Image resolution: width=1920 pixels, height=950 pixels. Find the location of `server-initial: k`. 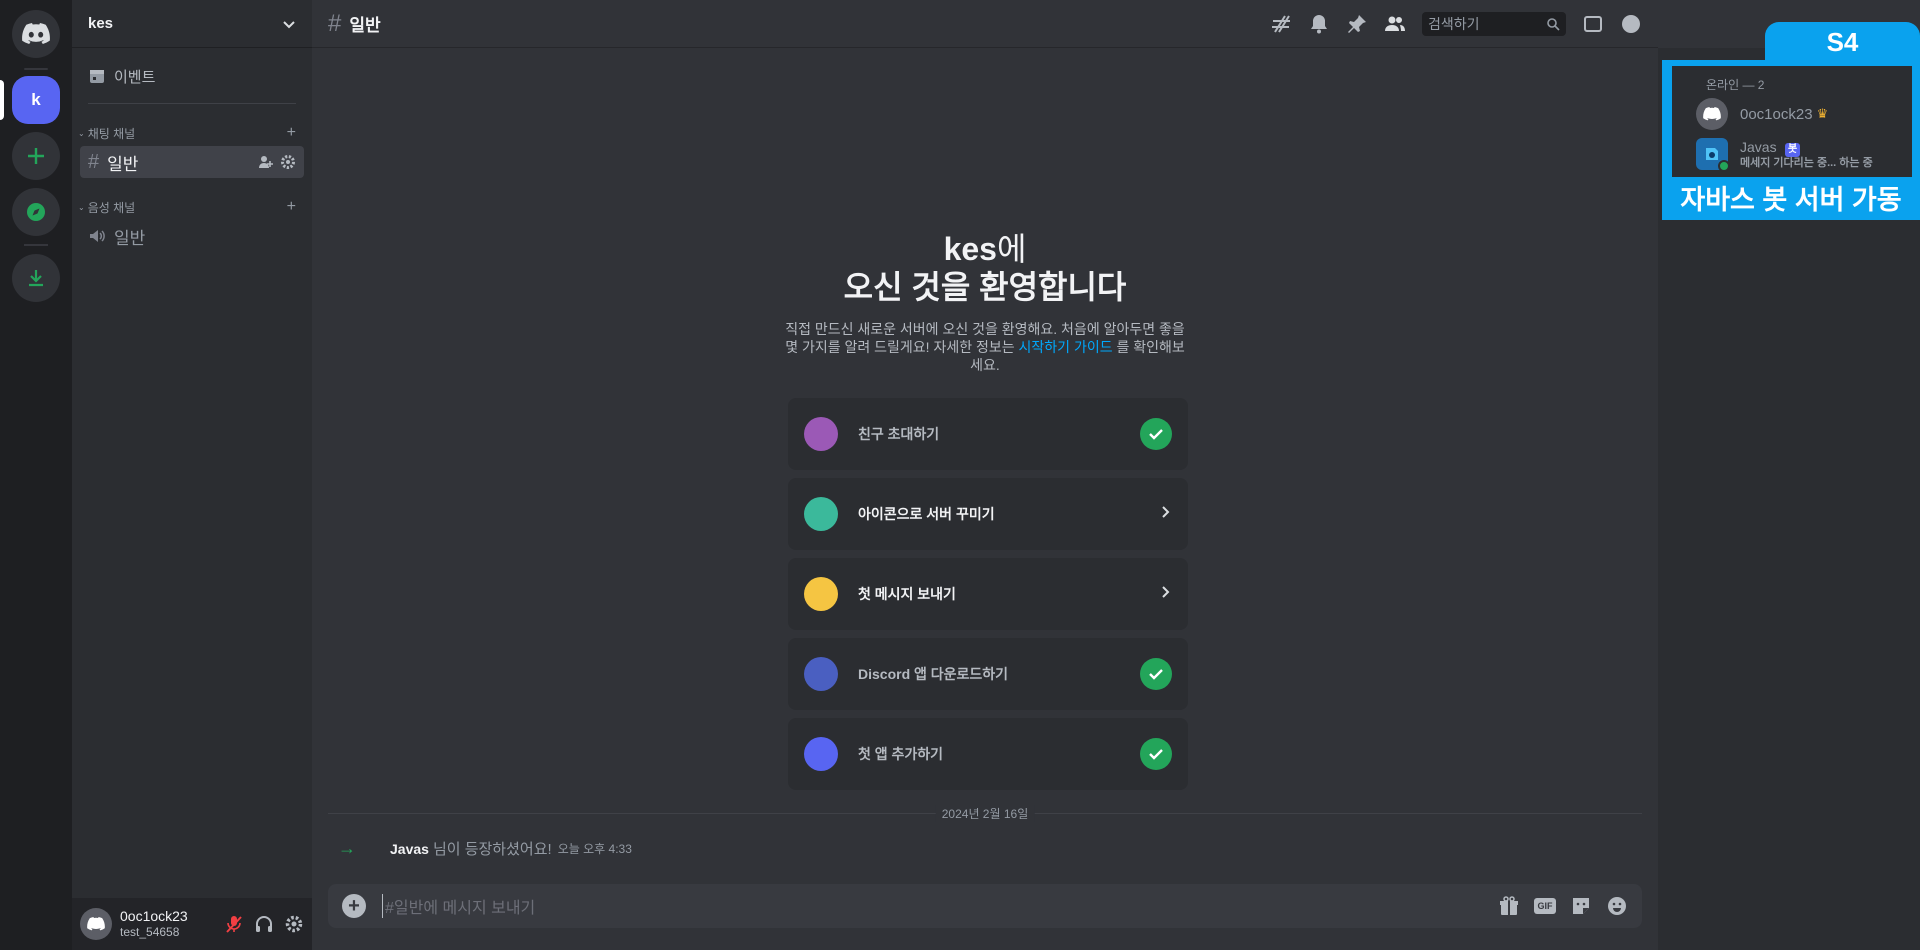

server-initial: k is located at coordinates (36, 99).